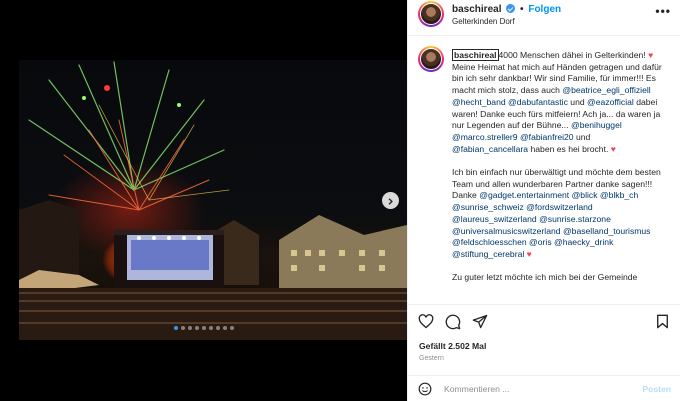 The height and width of the screenshot is (401, 680). I want to click on caption-segment: haben es hei brocht., so click(569, 148).